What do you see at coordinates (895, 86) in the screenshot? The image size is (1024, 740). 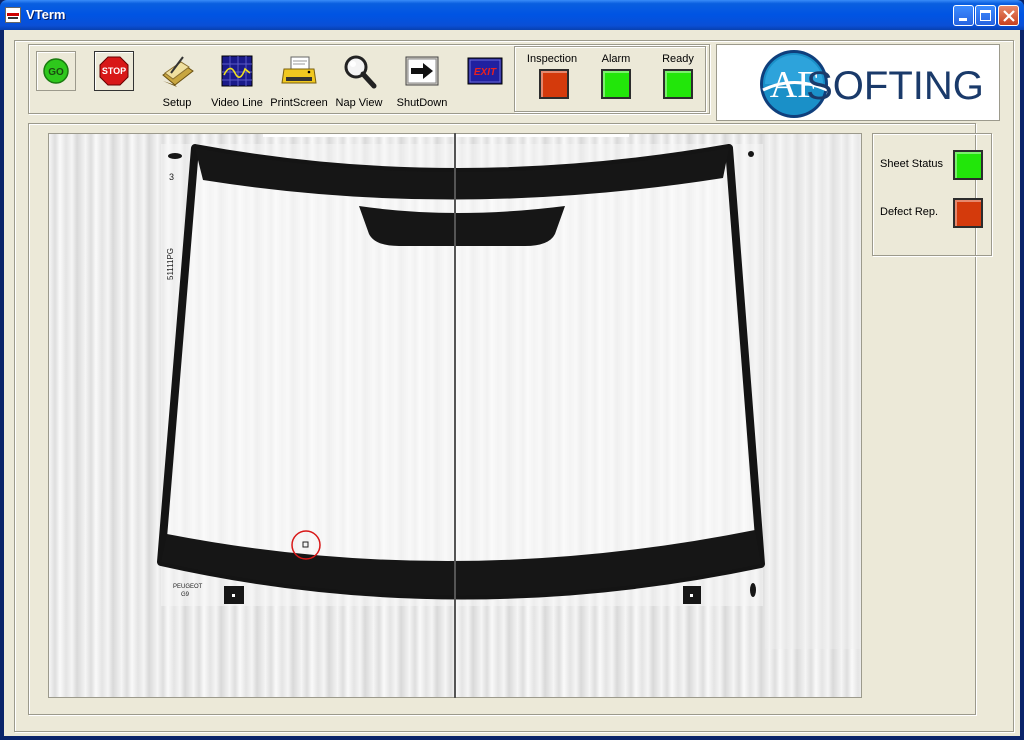 I see `logo-text: SOFTING` at bounding box center [895, 86].